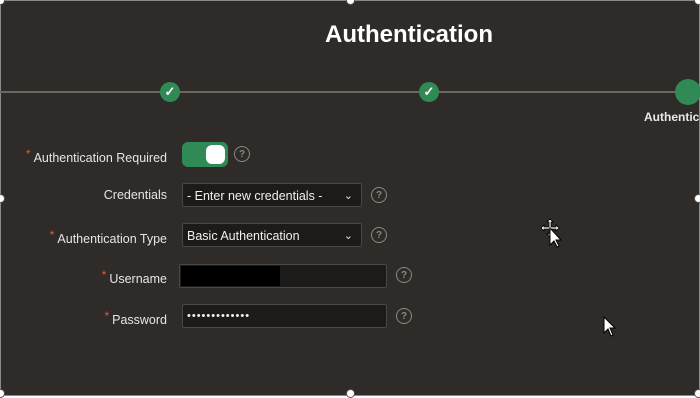 The width and height of the screenshot is (700, 398). What do you see at coordinates (83, 277) in the screenshot?
I see `username-label: * Username` at bounding box center [83, 277].